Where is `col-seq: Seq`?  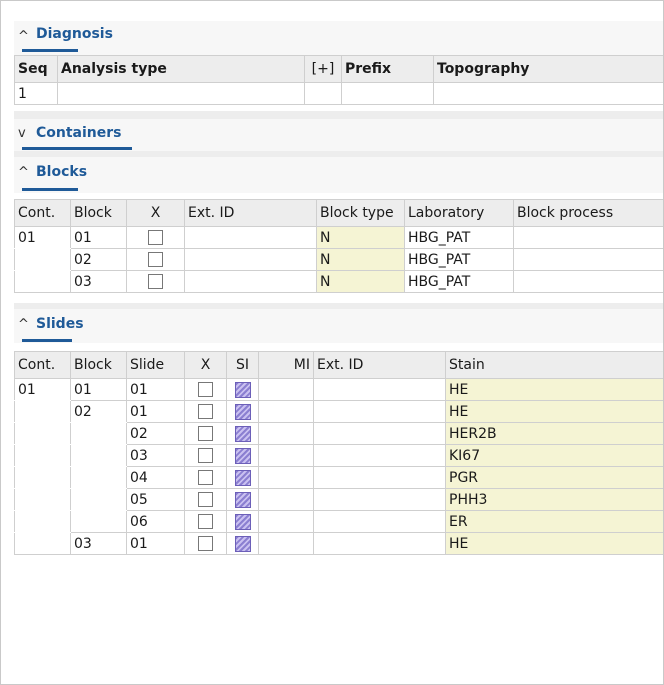
col-seq: Seq is located at coordinates (36, 69).